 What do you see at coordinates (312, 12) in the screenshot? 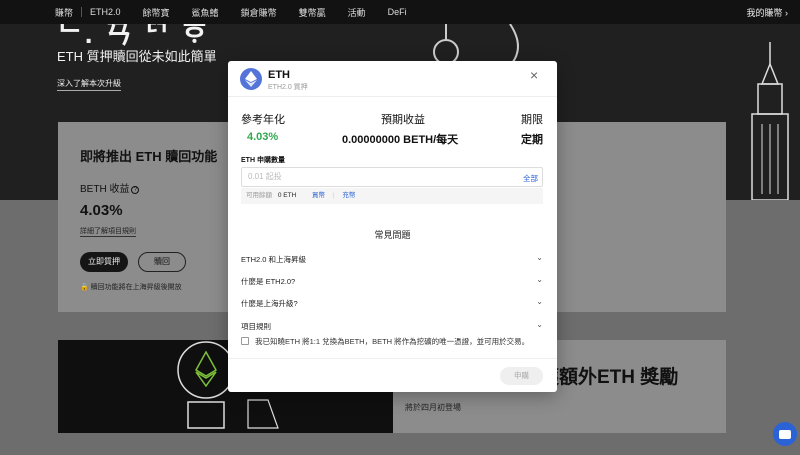
I see `nav-item-dual-invest: 雙幣贏` at bounding box center [312, 12].